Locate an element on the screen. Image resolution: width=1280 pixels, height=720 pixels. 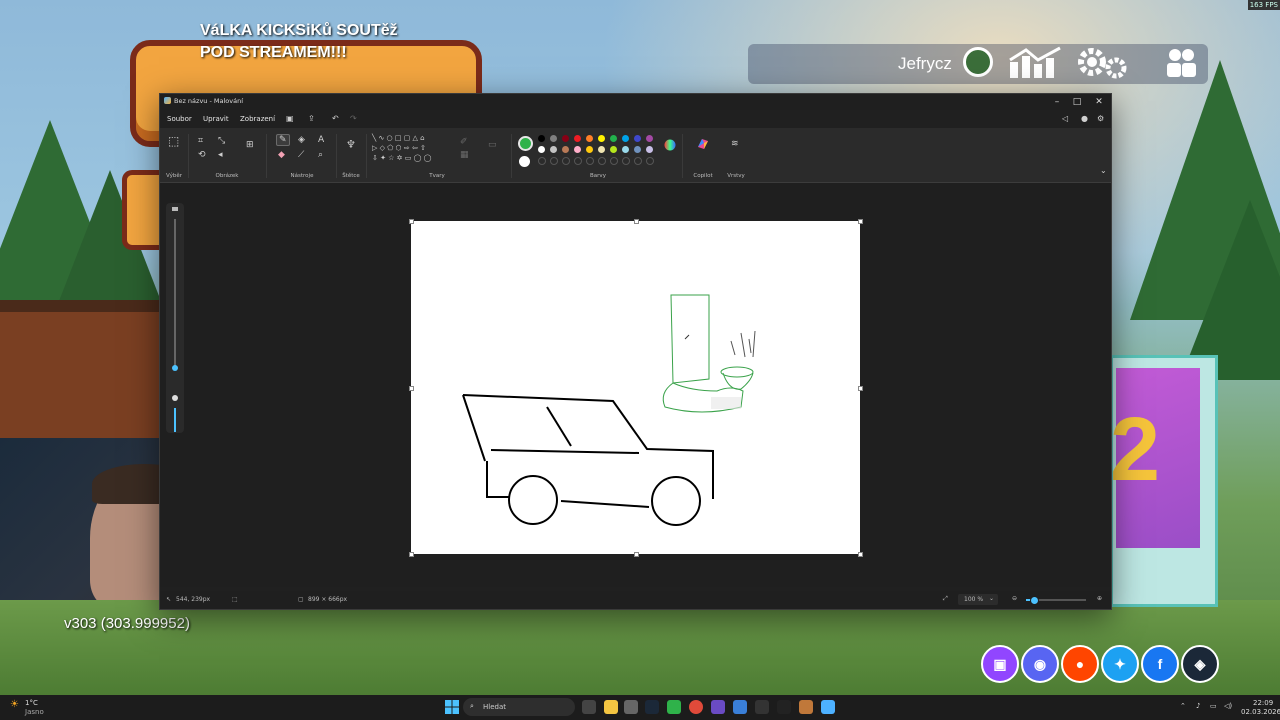
color-picker-icon: ⟋ is located at coordinates (301, 155).